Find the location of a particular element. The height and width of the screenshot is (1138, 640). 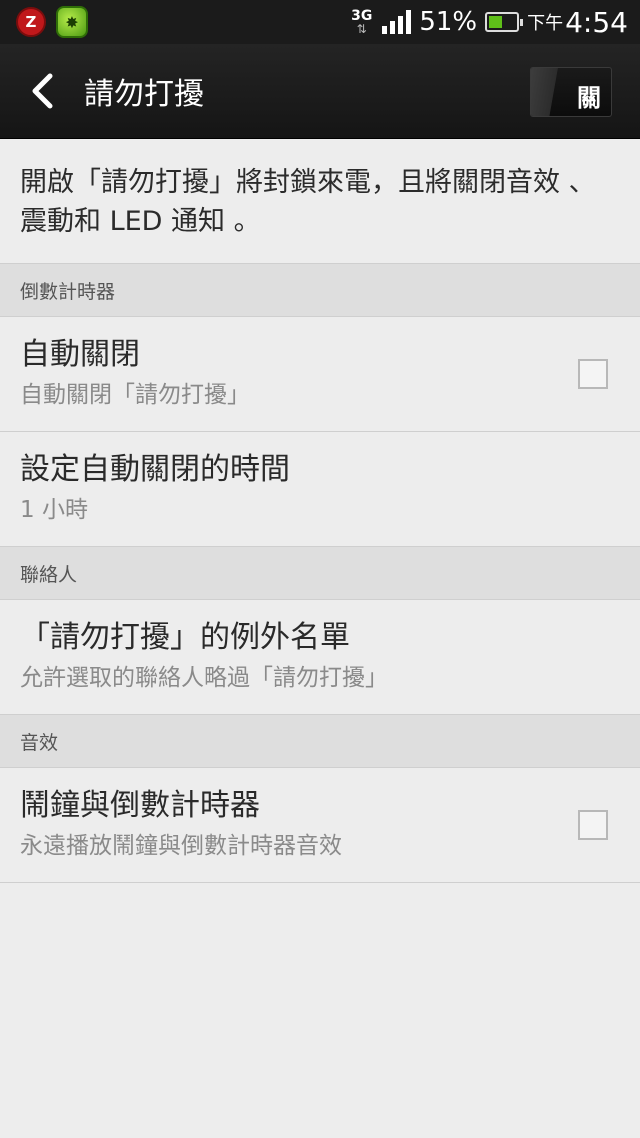

exception-list-title: 「請勿打擾」的例外名單 is located at coordinates (185, 637).